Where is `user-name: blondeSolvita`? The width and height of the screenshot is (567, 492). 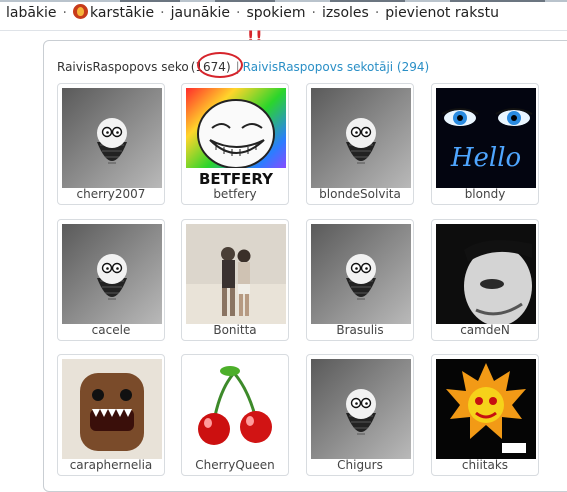 user-name: blondeSolvita is located at coordinates (360, 194).